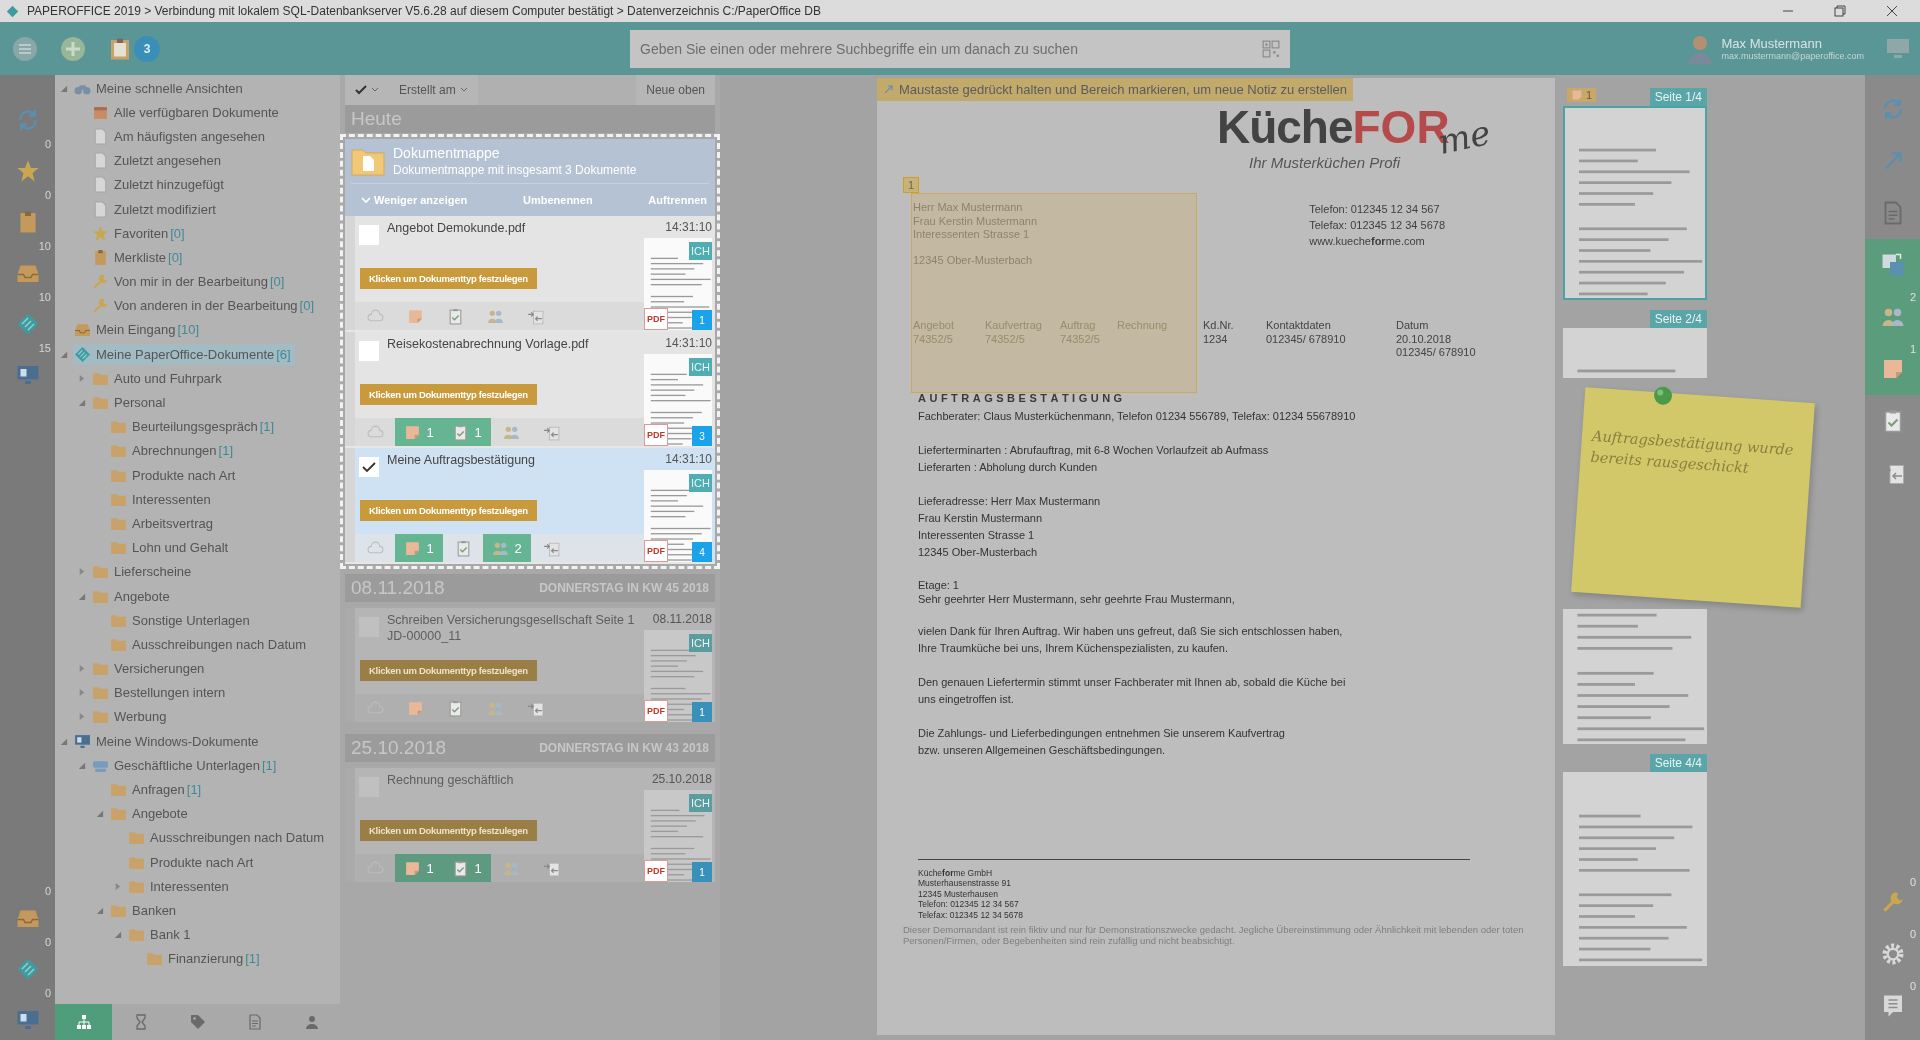 The height and width of the screenshot is (1040, 1920). I want to click on tree-item: Merkliste[0], so click(139, 257).